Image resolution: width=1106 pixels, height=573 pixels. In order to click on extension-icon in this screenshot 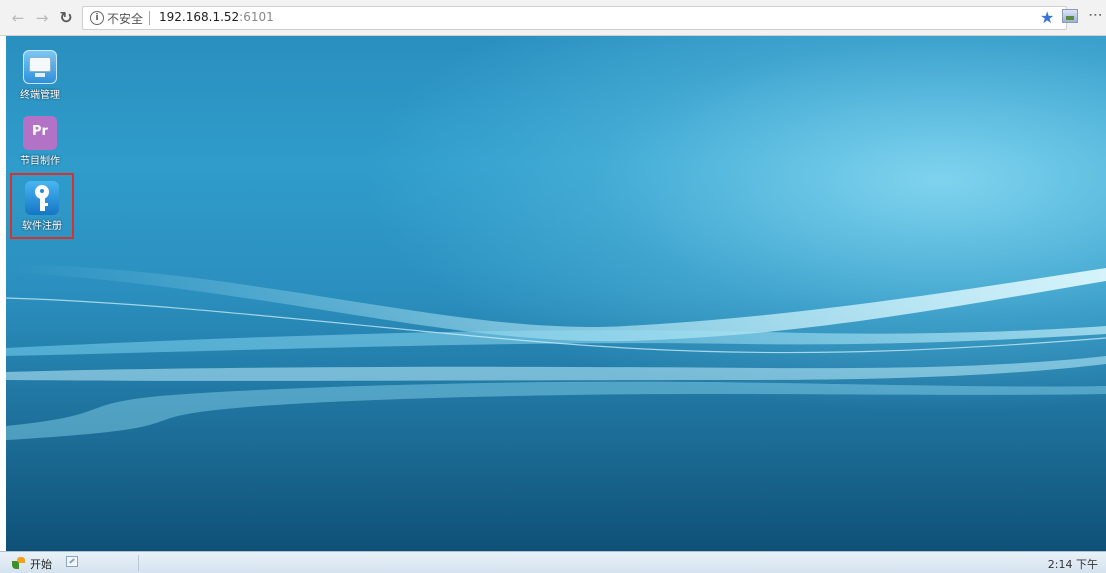, I will do `click(1070, 16)`.